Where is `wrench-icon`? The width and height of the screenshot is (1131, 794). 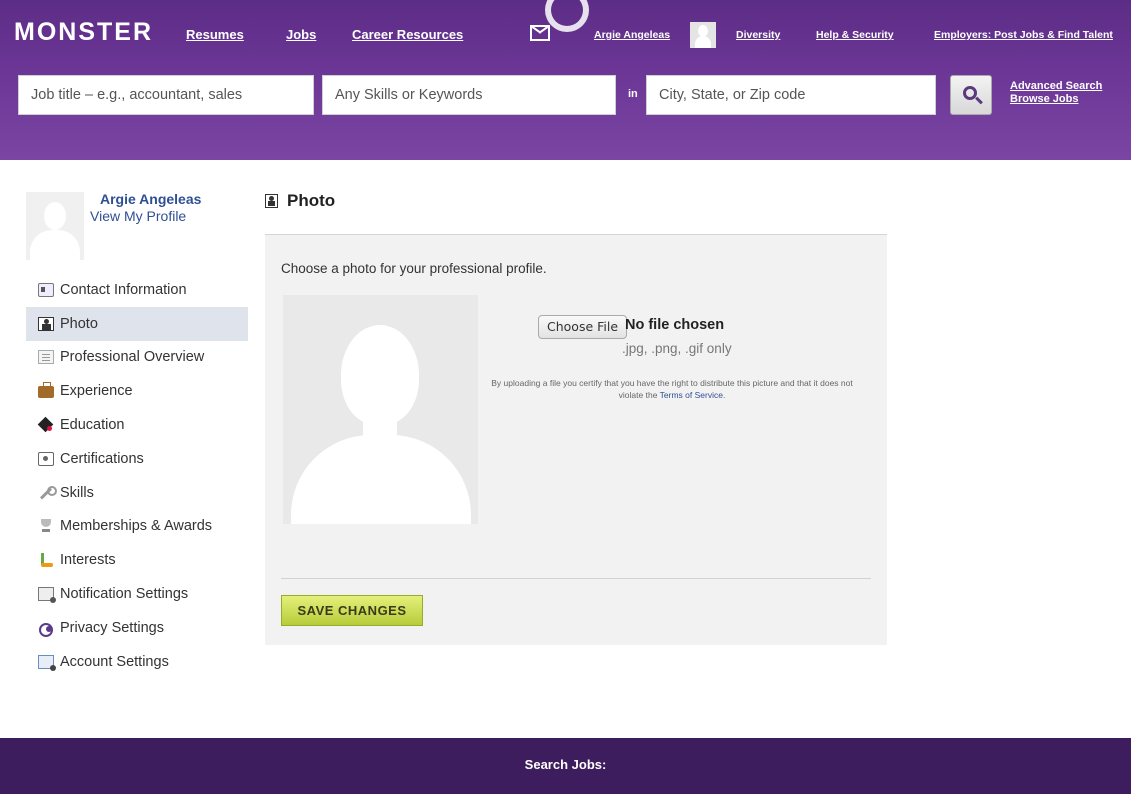 wrench-icon is located at coordinates (47, 492).